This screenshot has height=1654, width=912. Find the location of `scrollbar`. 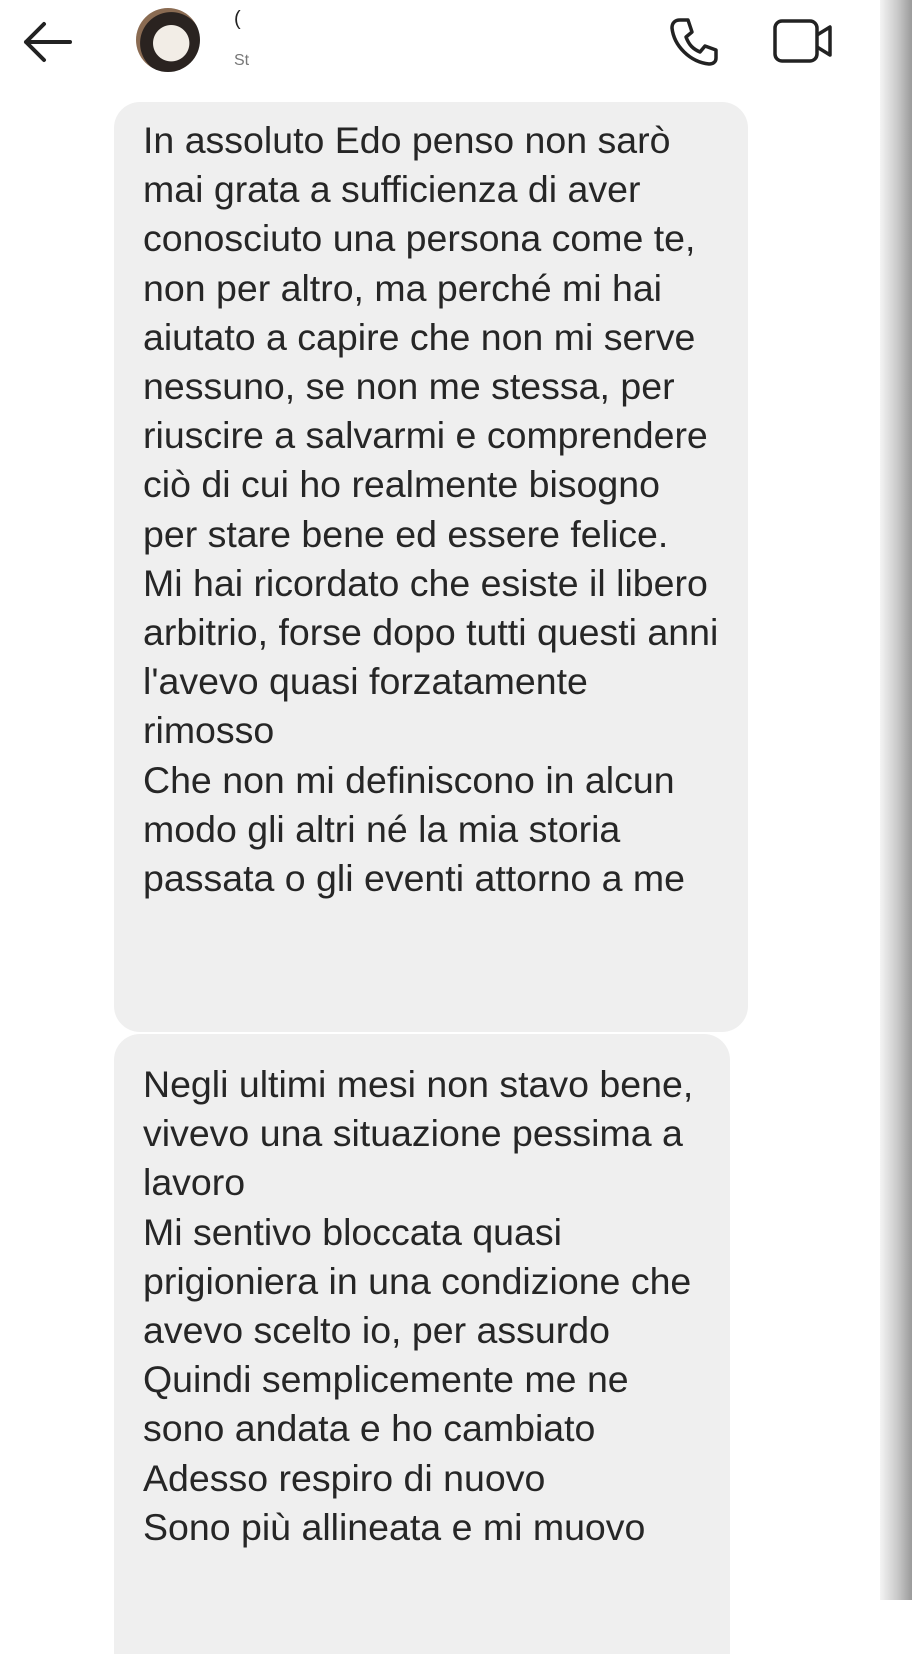

scrollbar is located at coordinates (896, 800).